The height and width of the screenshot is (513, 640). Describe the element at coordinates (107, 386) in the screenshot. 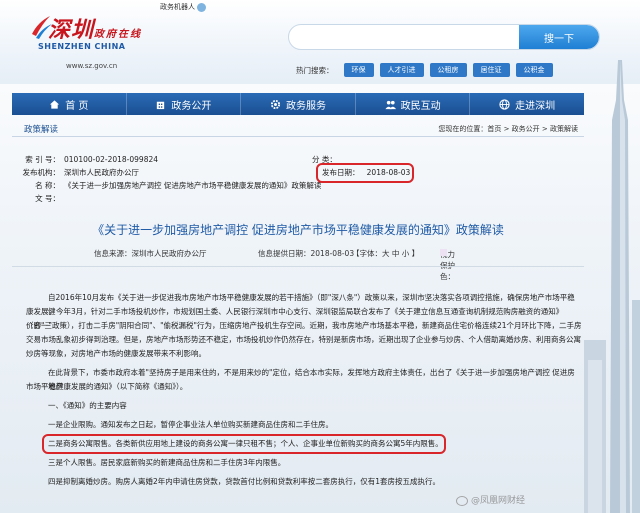

I see `paragraph-2-line-2: 市场平稳健康发展的通知》（以下简称《通知》）。` at that location.